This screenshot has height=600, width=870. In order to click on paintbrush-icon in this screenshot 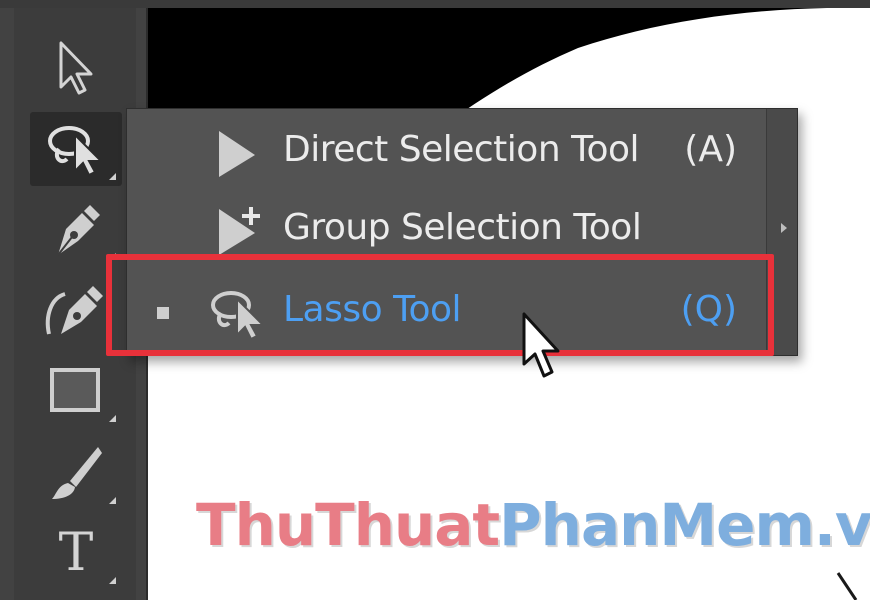, I will do `click(77, 473)`.